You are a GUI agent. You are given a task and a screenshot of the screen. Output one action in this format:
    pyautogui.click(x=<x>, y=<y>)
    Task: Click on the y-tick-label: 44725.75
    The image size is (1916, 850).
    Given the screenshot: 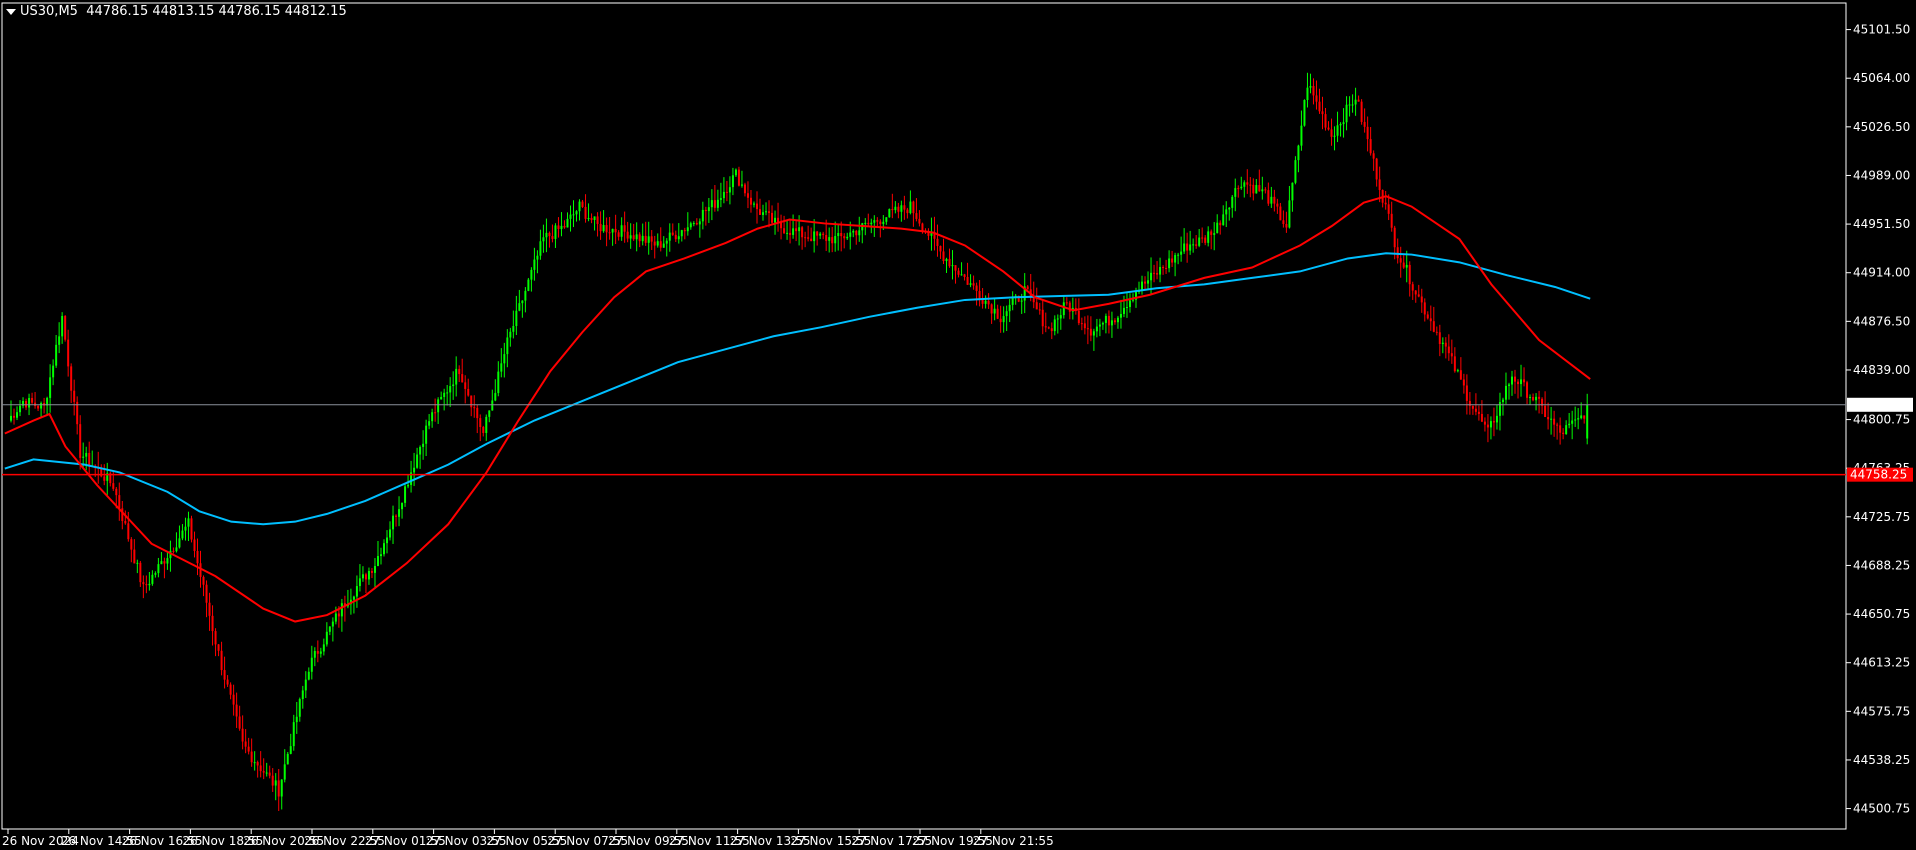 What is the action you would take?
    pyautogui.click(x=1881, y=517)
    